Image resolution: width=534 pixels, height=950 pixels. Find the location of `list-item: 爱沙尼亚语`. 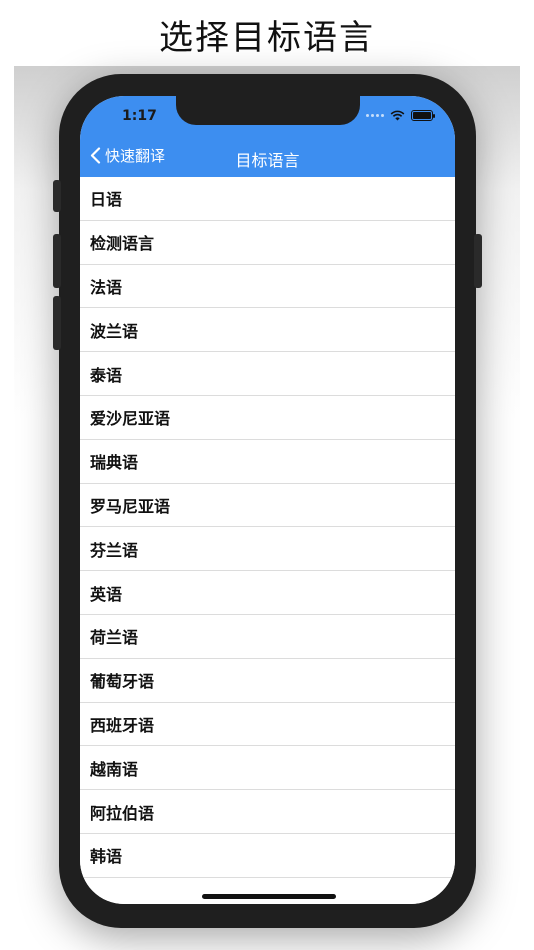

list-item: 爱沙尼亚语 is located at coordinates (267, 418).